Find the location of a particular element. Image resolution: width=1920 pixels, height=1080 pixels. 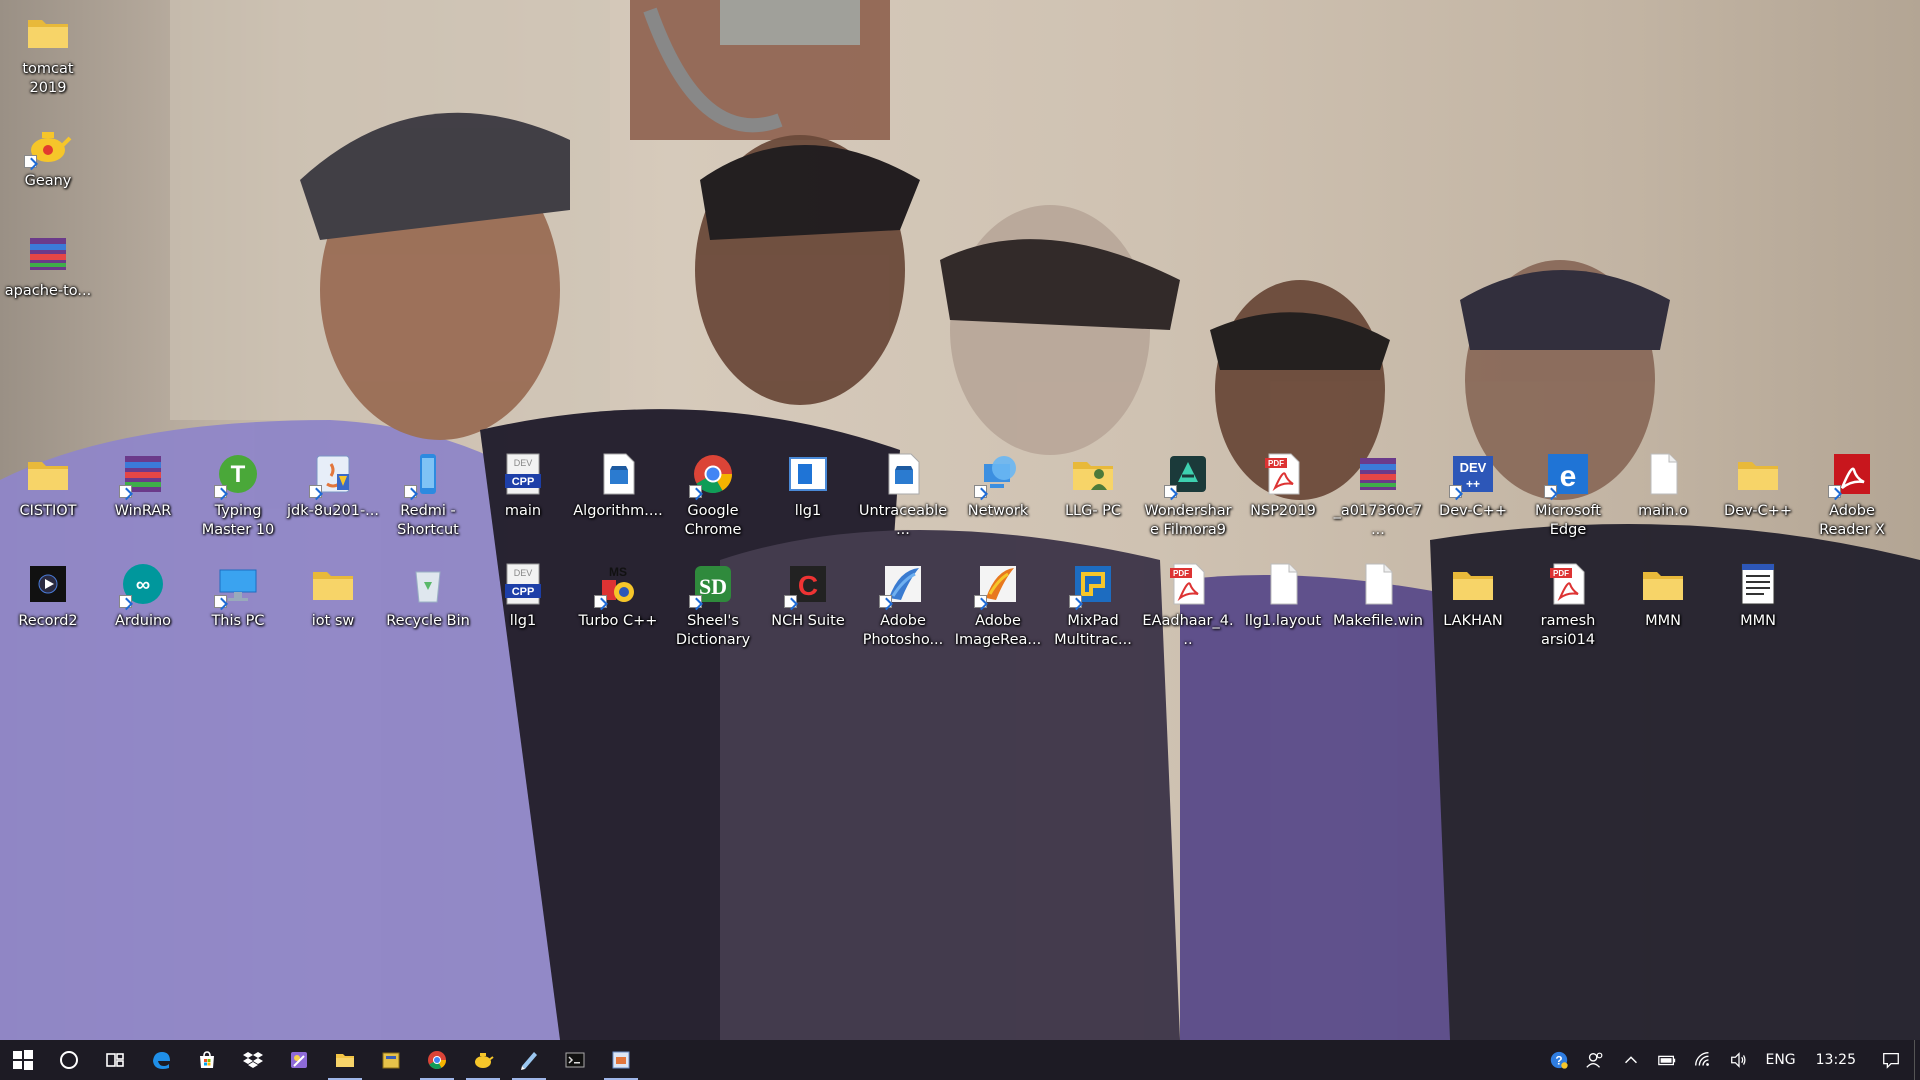

system-tray: ? ENG 13:25 is located at coordinates (1730, 1060).